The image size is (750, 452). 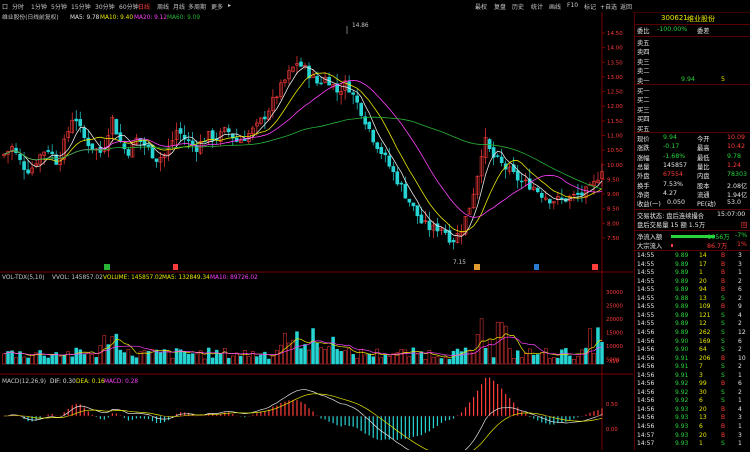 I want to click on tick-row: 14:56 9.92 99 B 6, so click(x=689, y=384).